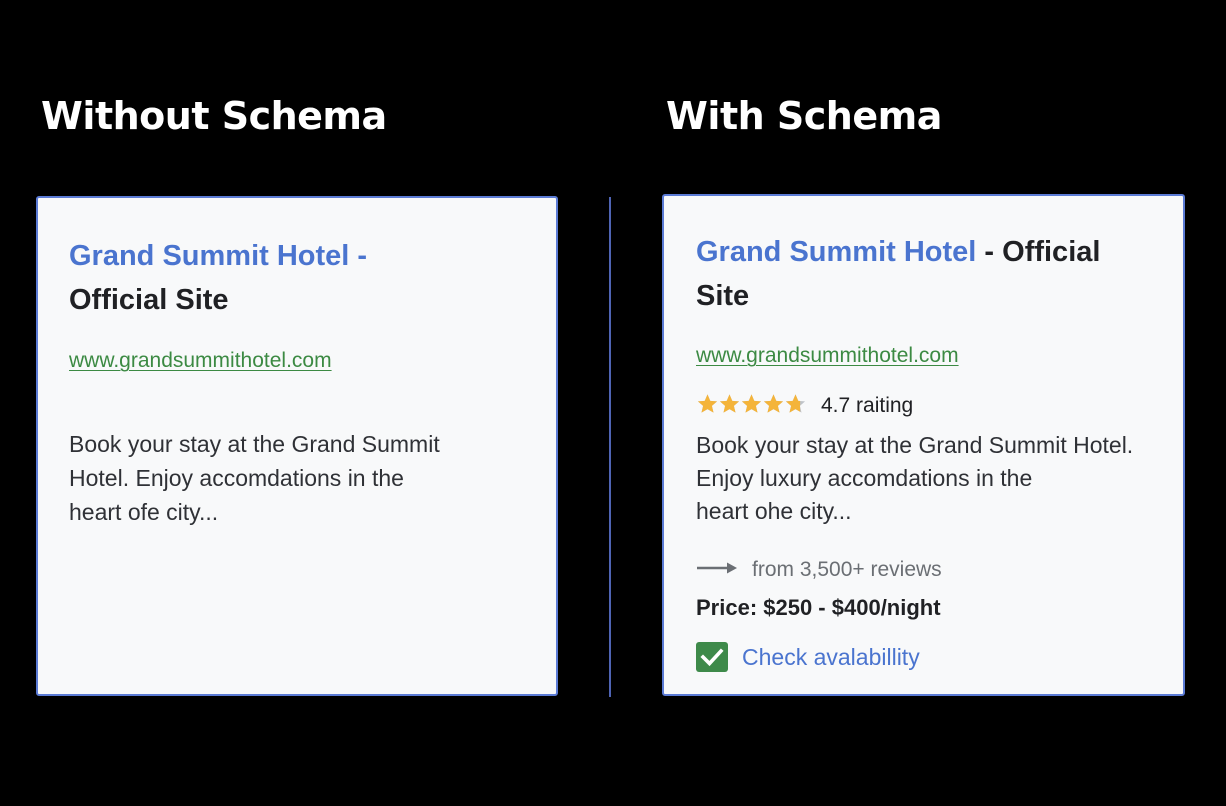 The height and width of the screenshot is (806, 1226). I want to click on check-availability-link: Check avalabillity, so click(831, 657).